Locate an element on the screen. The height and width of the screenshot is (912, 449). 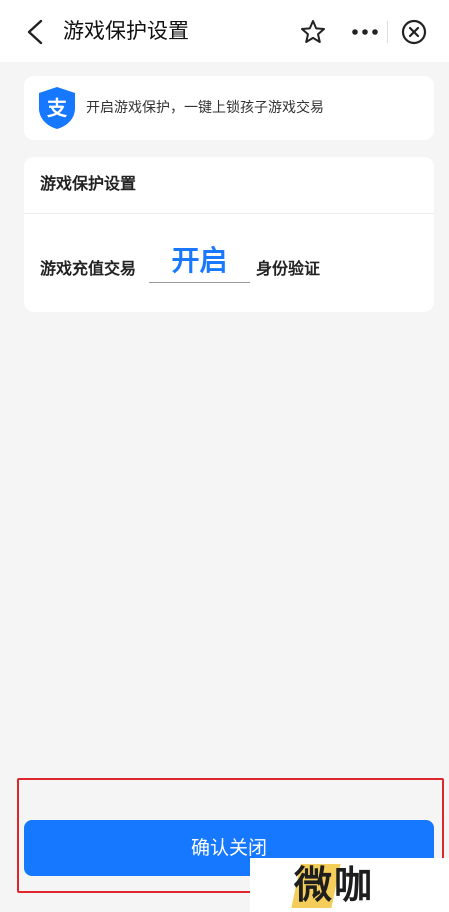
protection-banner: 支 开启游戏保护，一键上锁孩子游戏交易 is located at coordinates (229, 108).